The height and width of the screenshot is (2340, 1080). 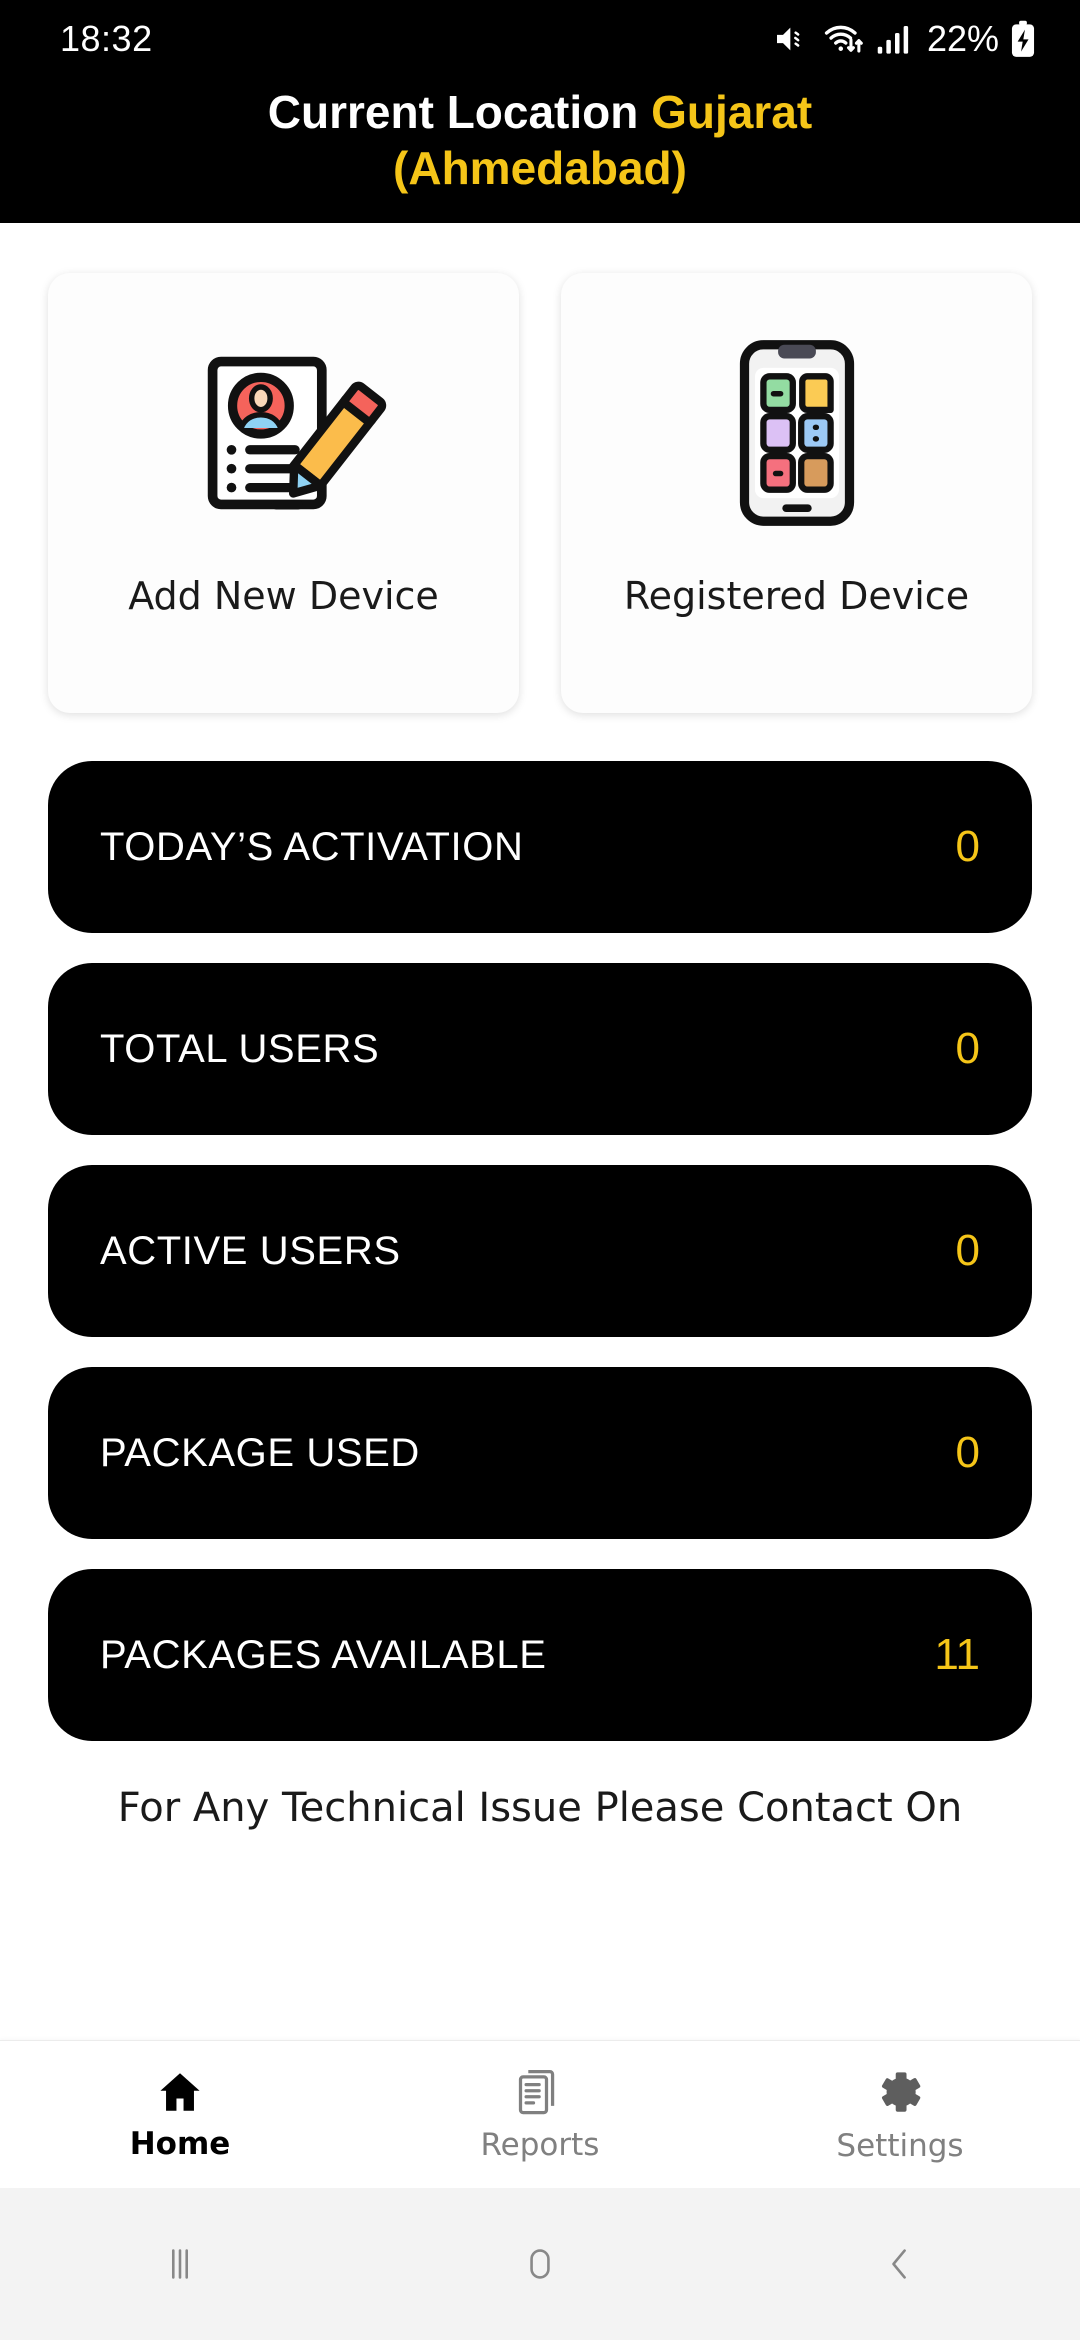 I want to click on nav-label-settings: Settings, so click(x=900, y=2146).